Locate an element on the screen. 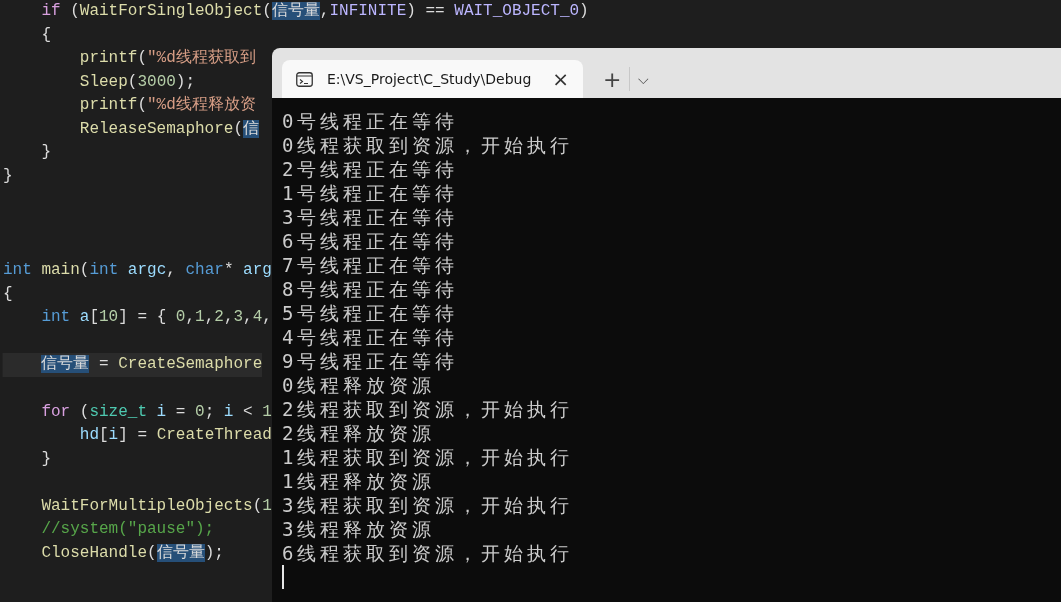 The width and height of the screenshot is (1061, 602). terminal-icon is located at coordinates (304, 79).